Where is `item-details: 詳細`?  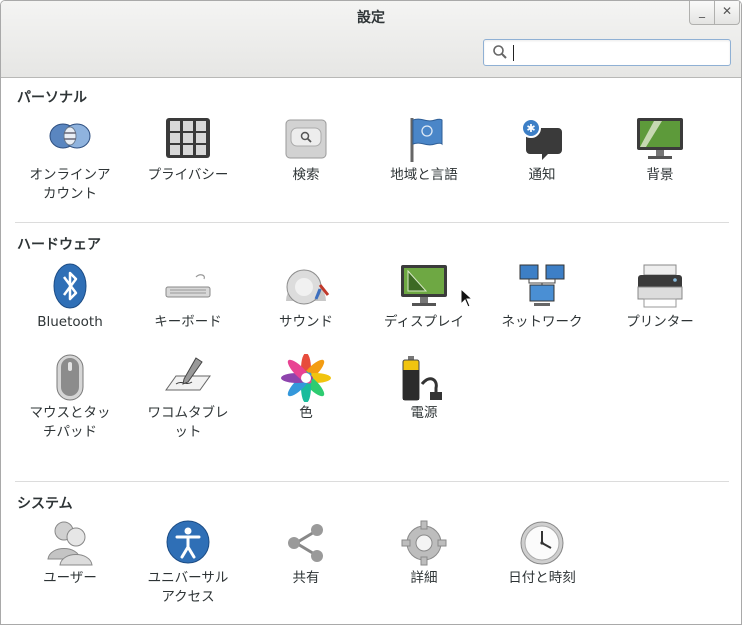 item-details: 詳細 is located at coordinates (424, 553).